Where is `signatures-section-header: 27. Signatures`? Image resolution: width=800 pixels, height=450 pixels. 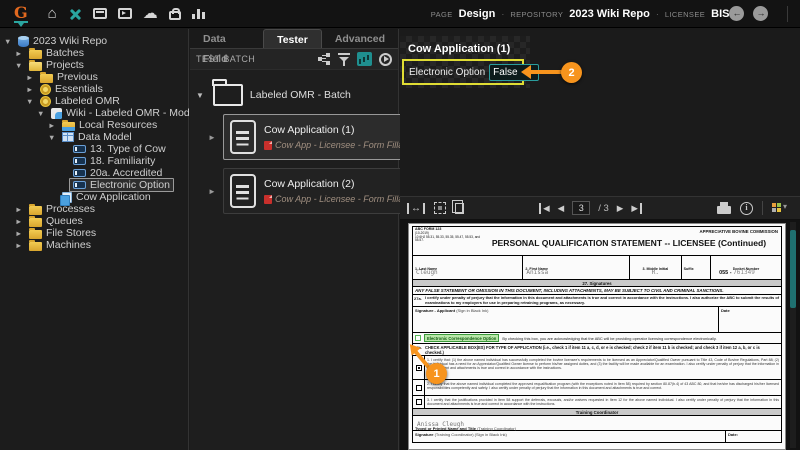 signatures-section-header: 27. Signatures is located at coordinates (597, 283).